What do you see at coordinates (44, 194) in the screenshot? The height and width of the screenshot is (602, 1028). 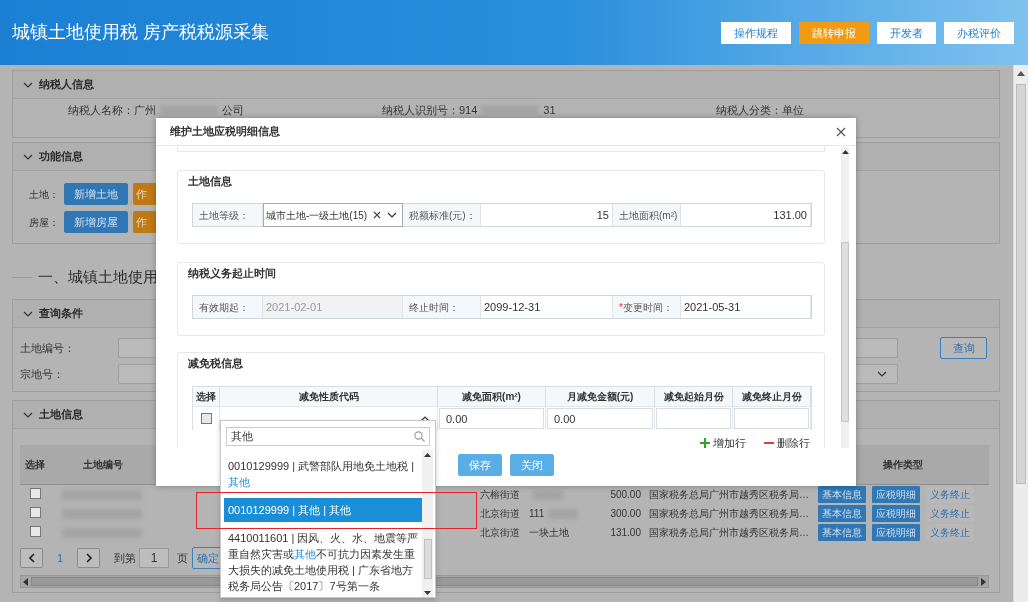 I see `field-label: 土地：` at bounding box center [44, 194].